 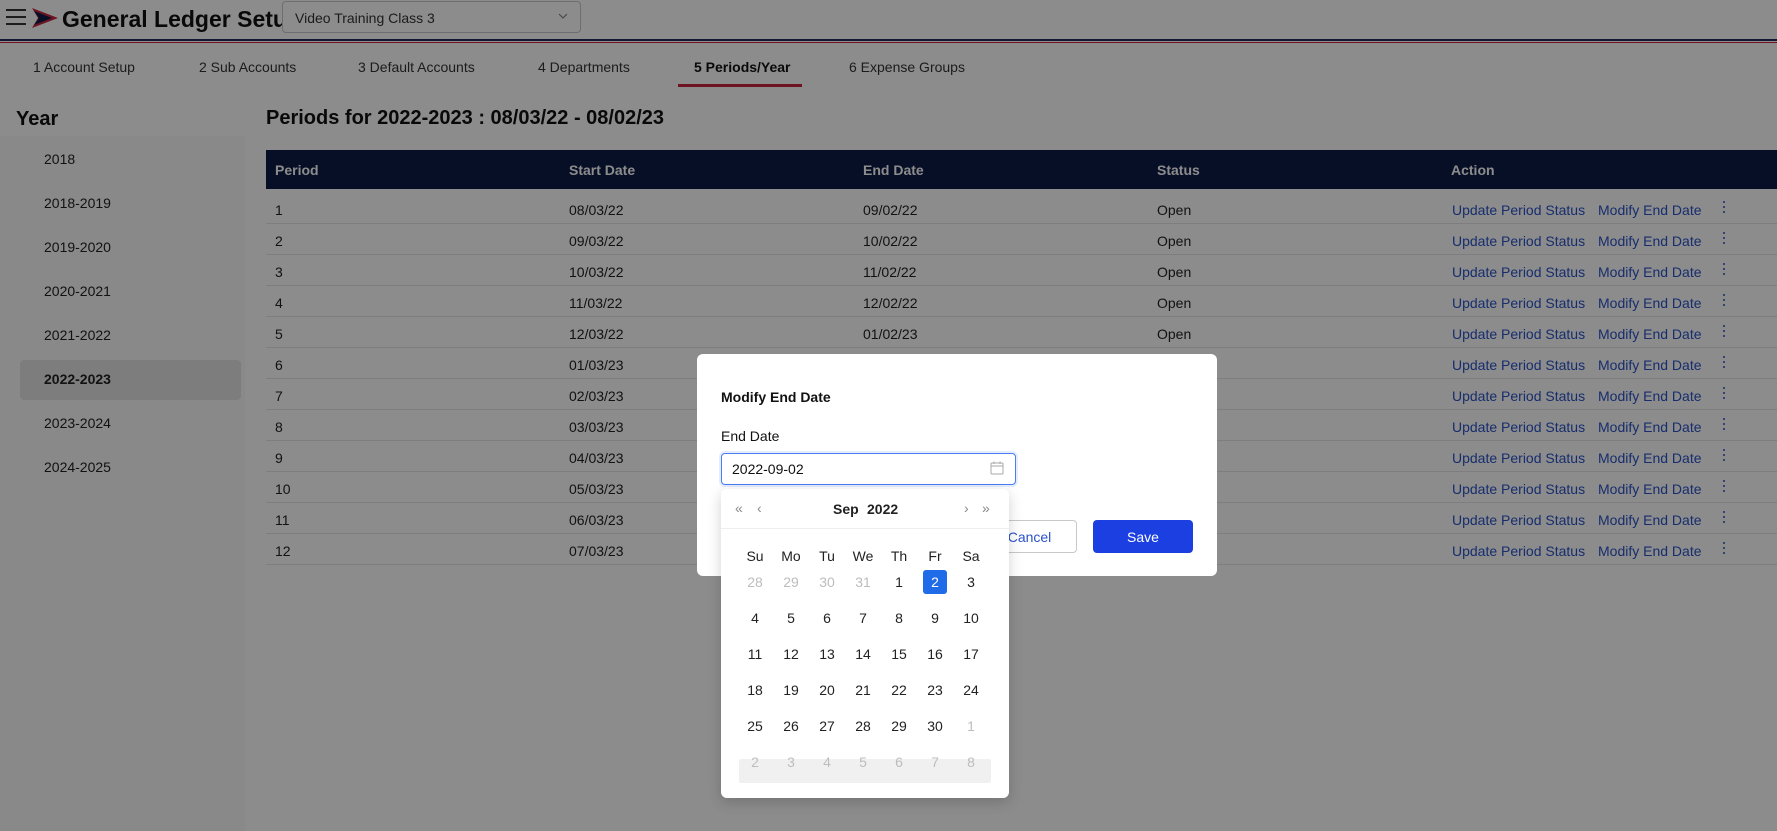 I want to click on calendar-icon, so click(x=997, y=468).